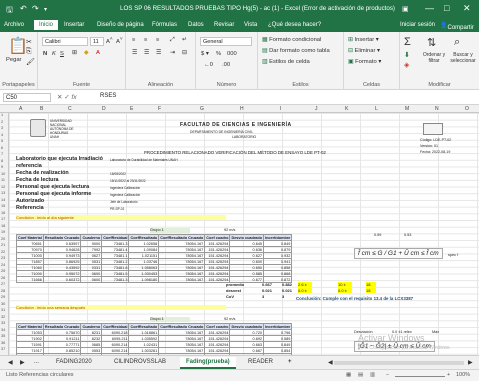  What do you see at coordinates (2, 154) in the screenshot?
I see `row-header: 7` at bounding box center [2, 154].